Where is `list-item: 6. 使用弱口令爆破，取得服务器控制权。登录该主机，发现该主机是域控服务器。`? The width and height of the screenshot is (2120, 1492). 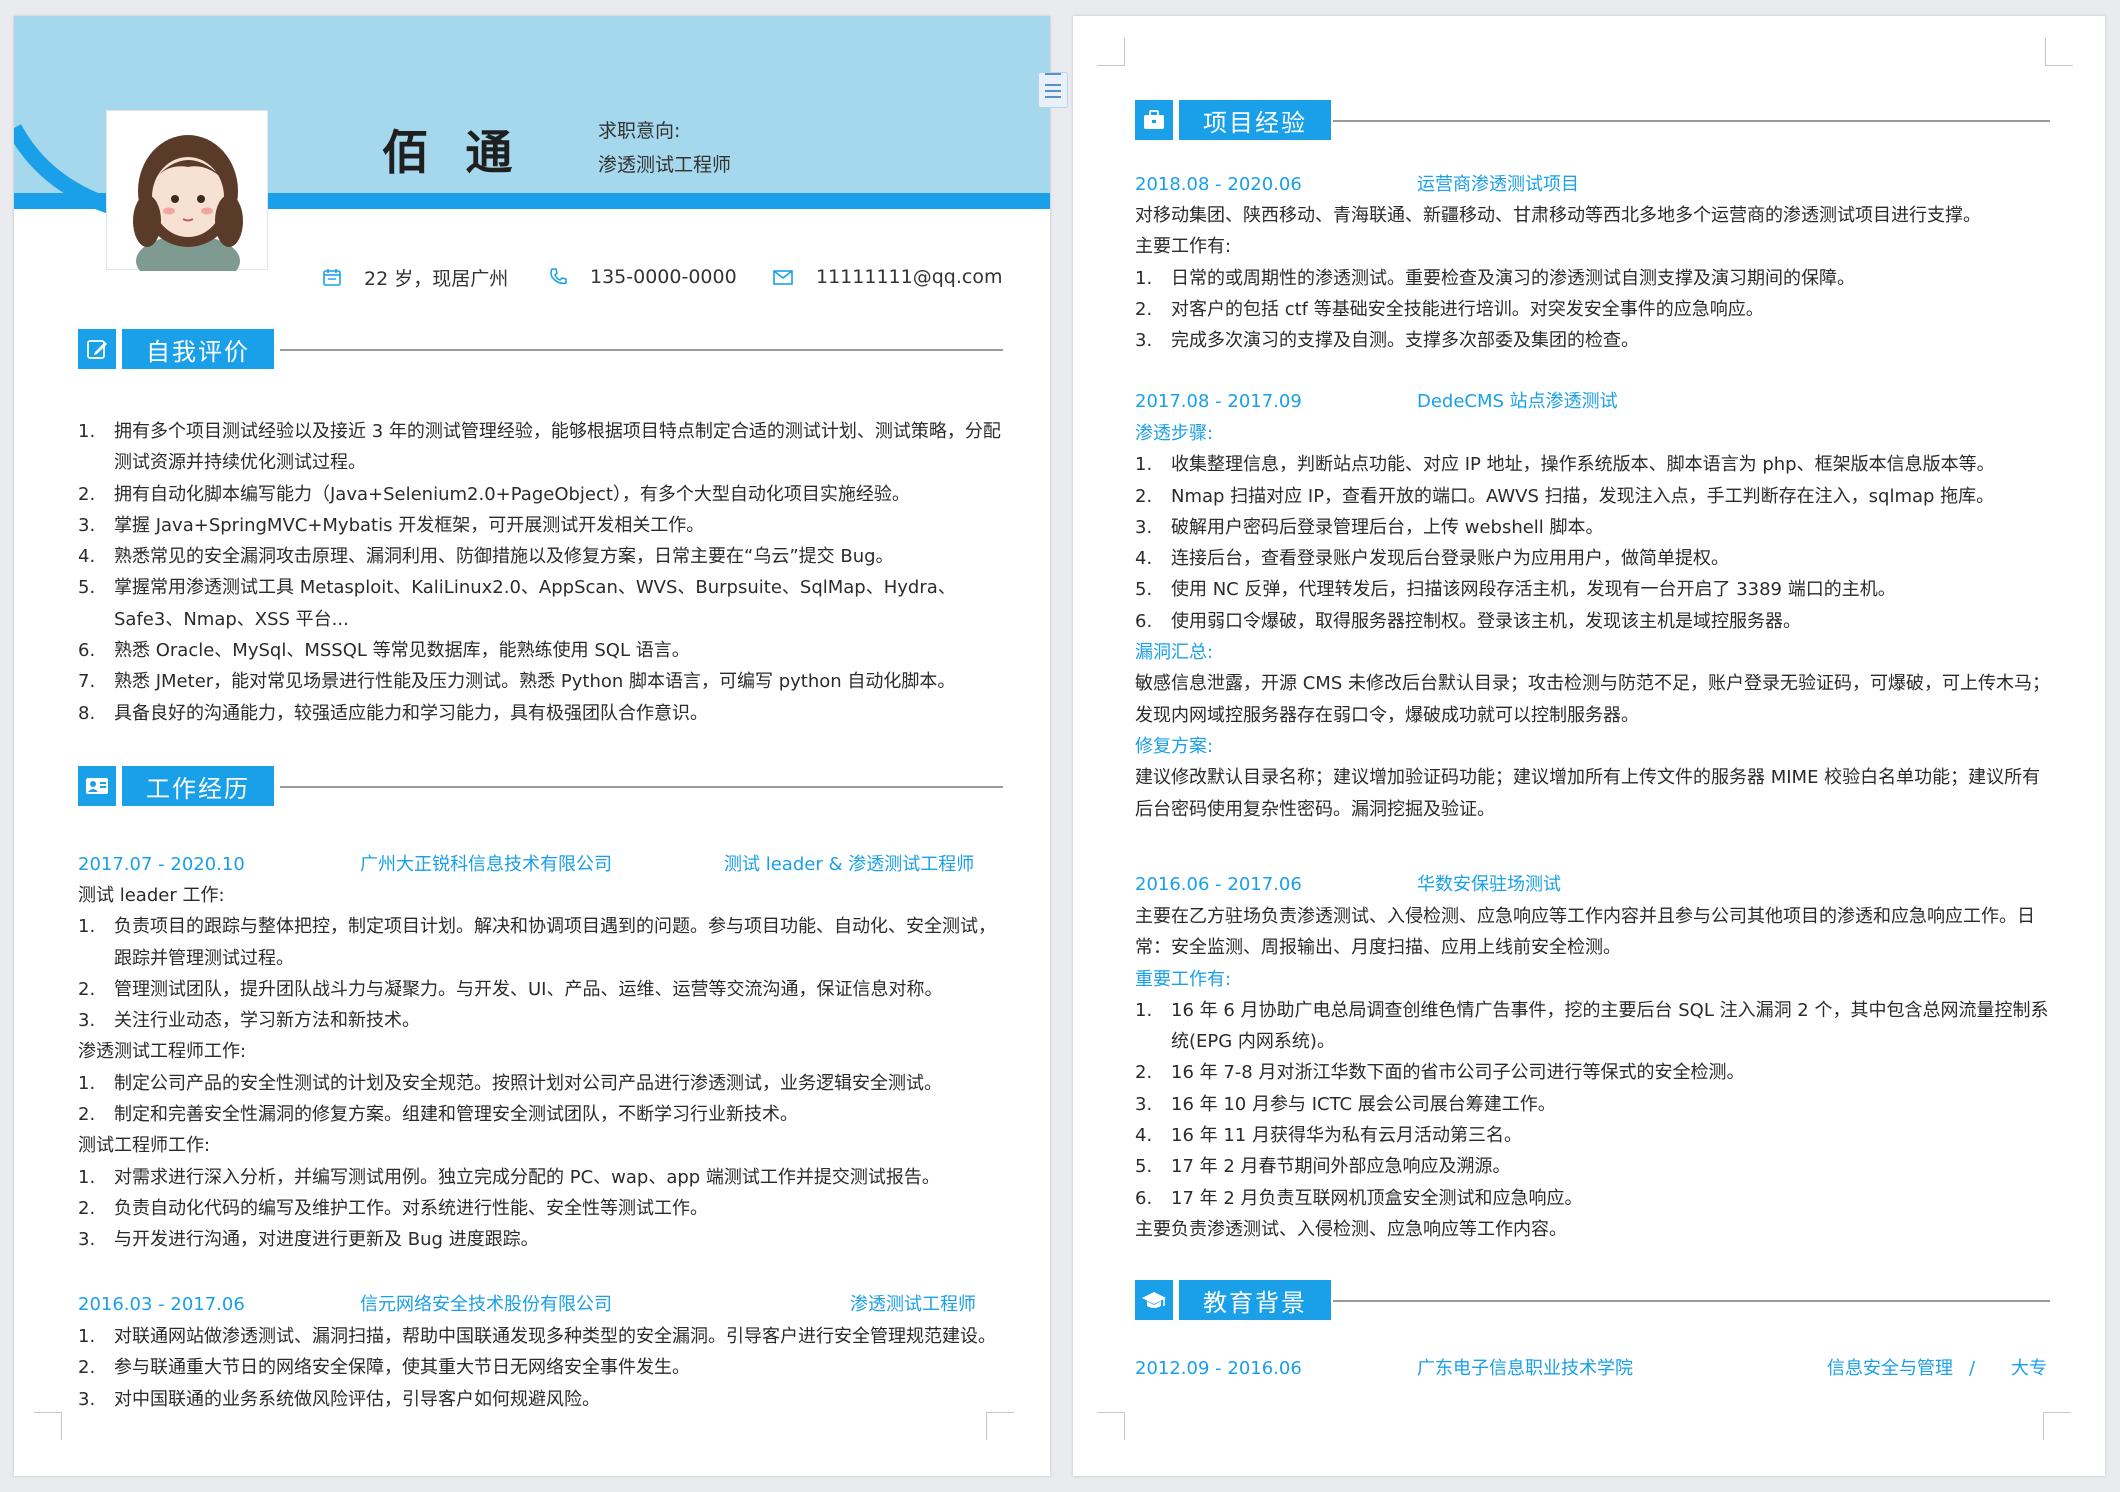 list-item: 6. 使用弱口令爆破，取得服务器控制权。登录该主机，发现该主机是域控服务器。 is located at coordinates (1468, 621).